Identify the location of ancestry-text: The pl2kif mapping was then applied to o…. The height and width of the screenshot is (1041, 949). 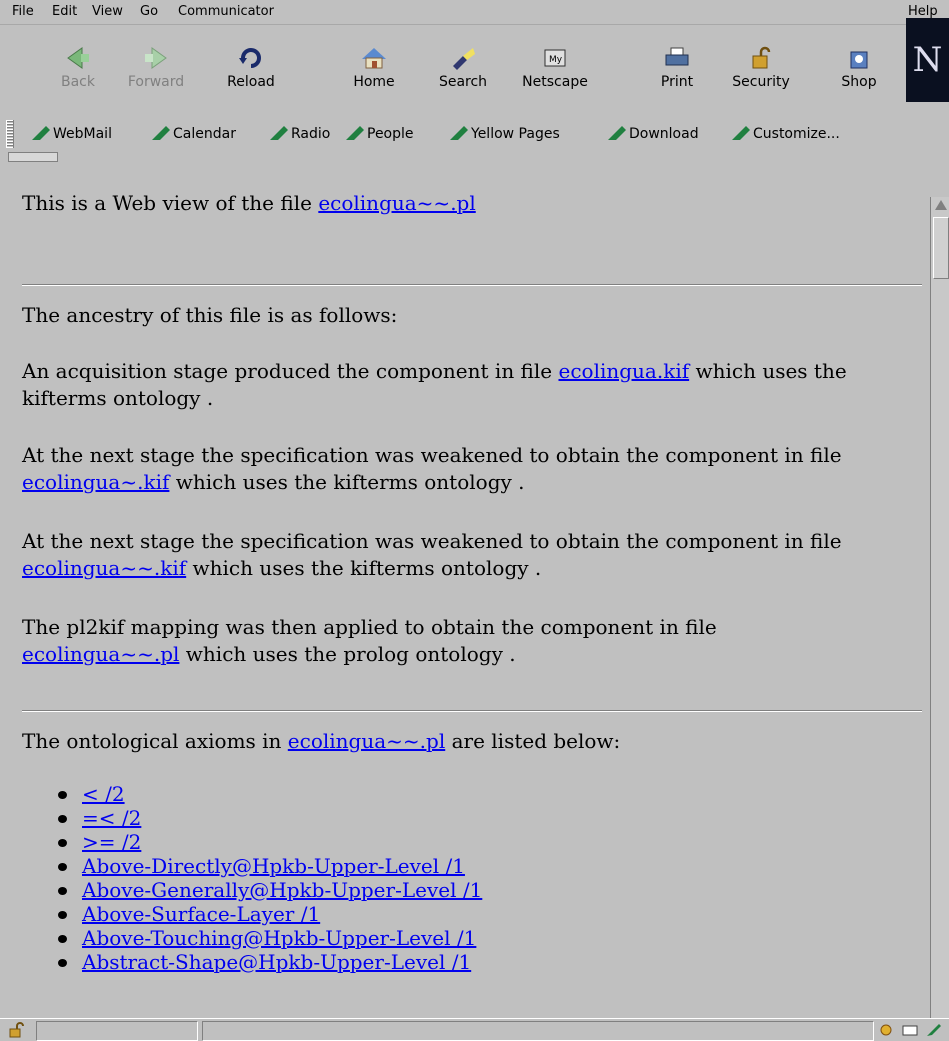
(369, 627).